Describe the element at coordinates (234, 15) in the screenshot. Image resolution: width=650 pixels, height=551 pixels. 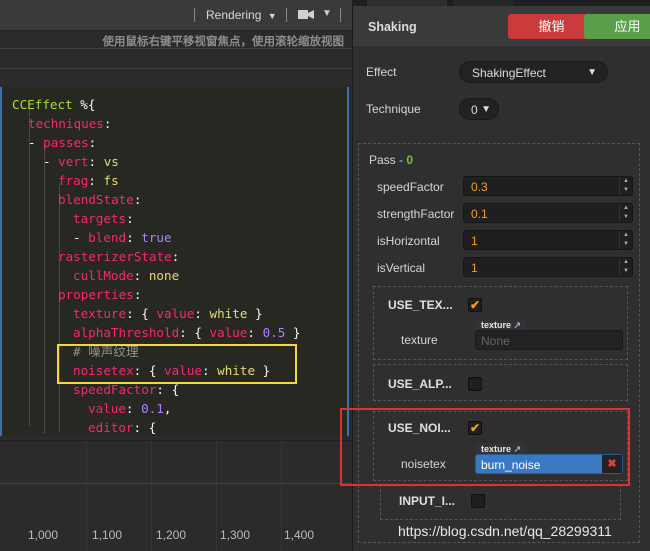
I see `rendering-label: Rendering` at that location.